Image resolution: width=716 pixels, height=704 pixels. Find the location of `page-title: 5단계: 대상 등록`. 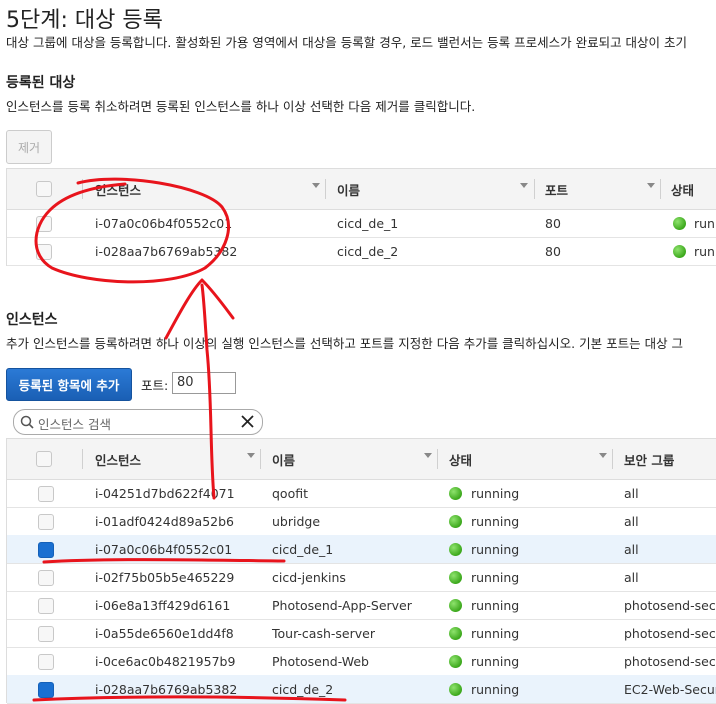

page-title: 5단계: 대상 등록 is located at coordinates (84, 20).